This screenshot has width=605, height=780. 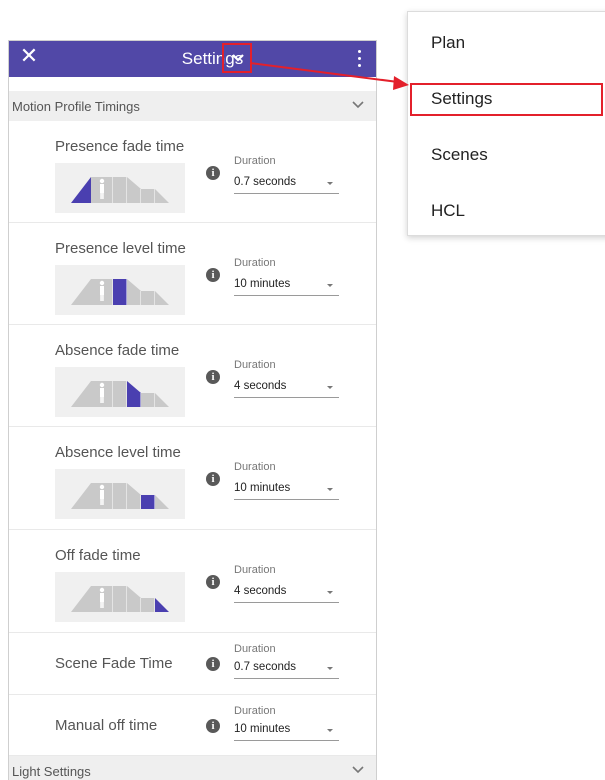 I want to click on annotation-arrow, so click(x=329, y=76).